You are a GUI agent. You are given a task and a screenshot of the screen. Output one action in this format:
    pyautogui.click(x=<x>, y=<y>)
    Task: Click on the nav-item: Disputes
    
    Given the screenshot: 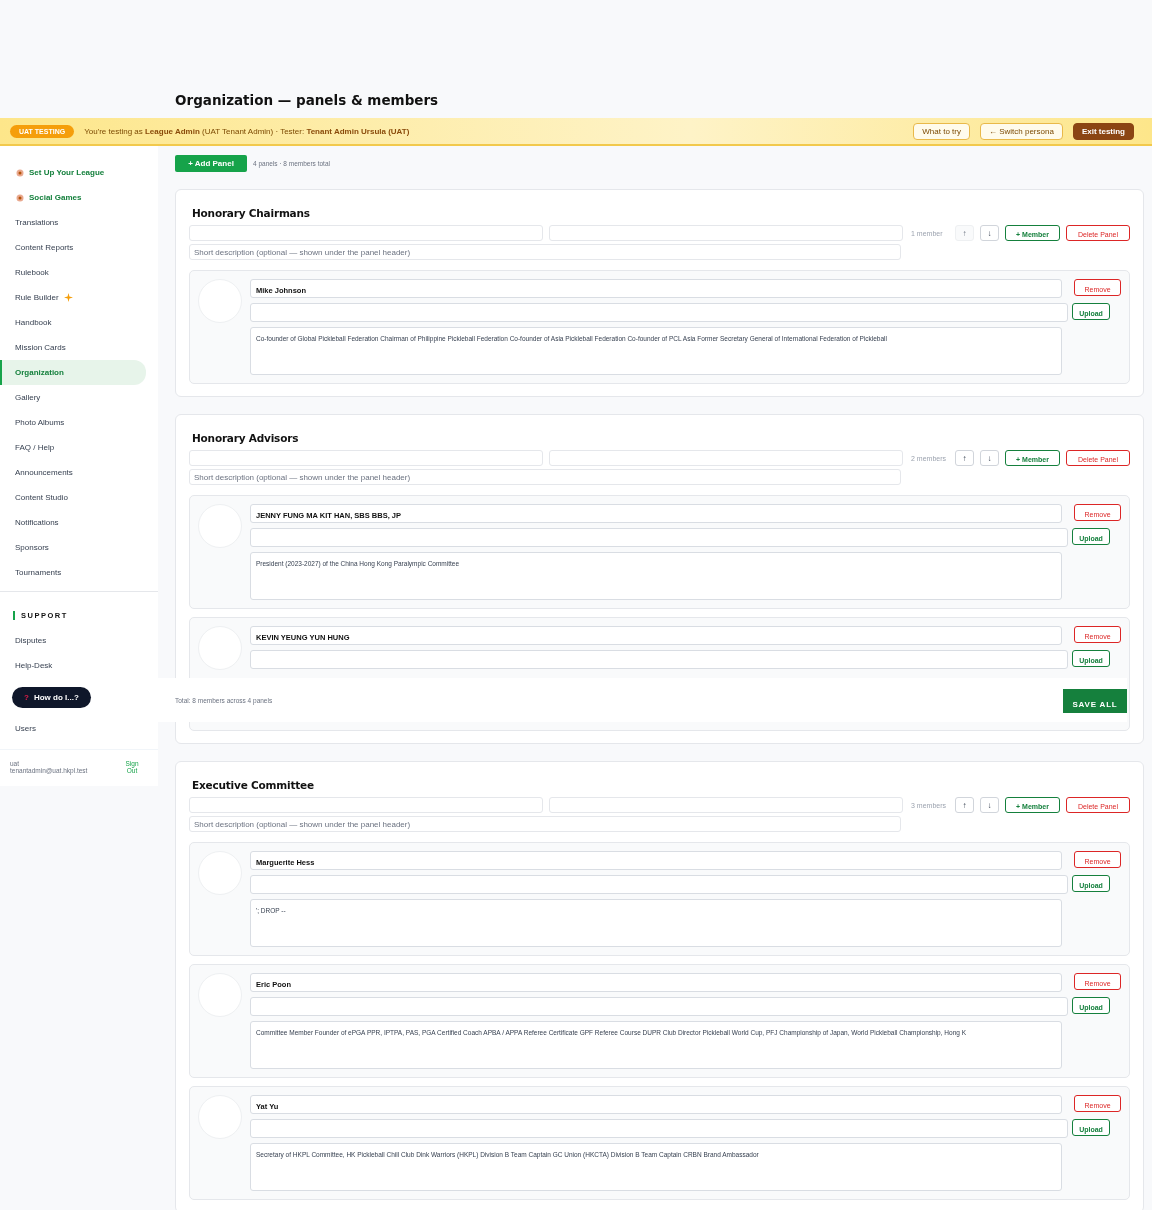 What is the action you would take?
    pyautogui.click(x=73, y=640)
    